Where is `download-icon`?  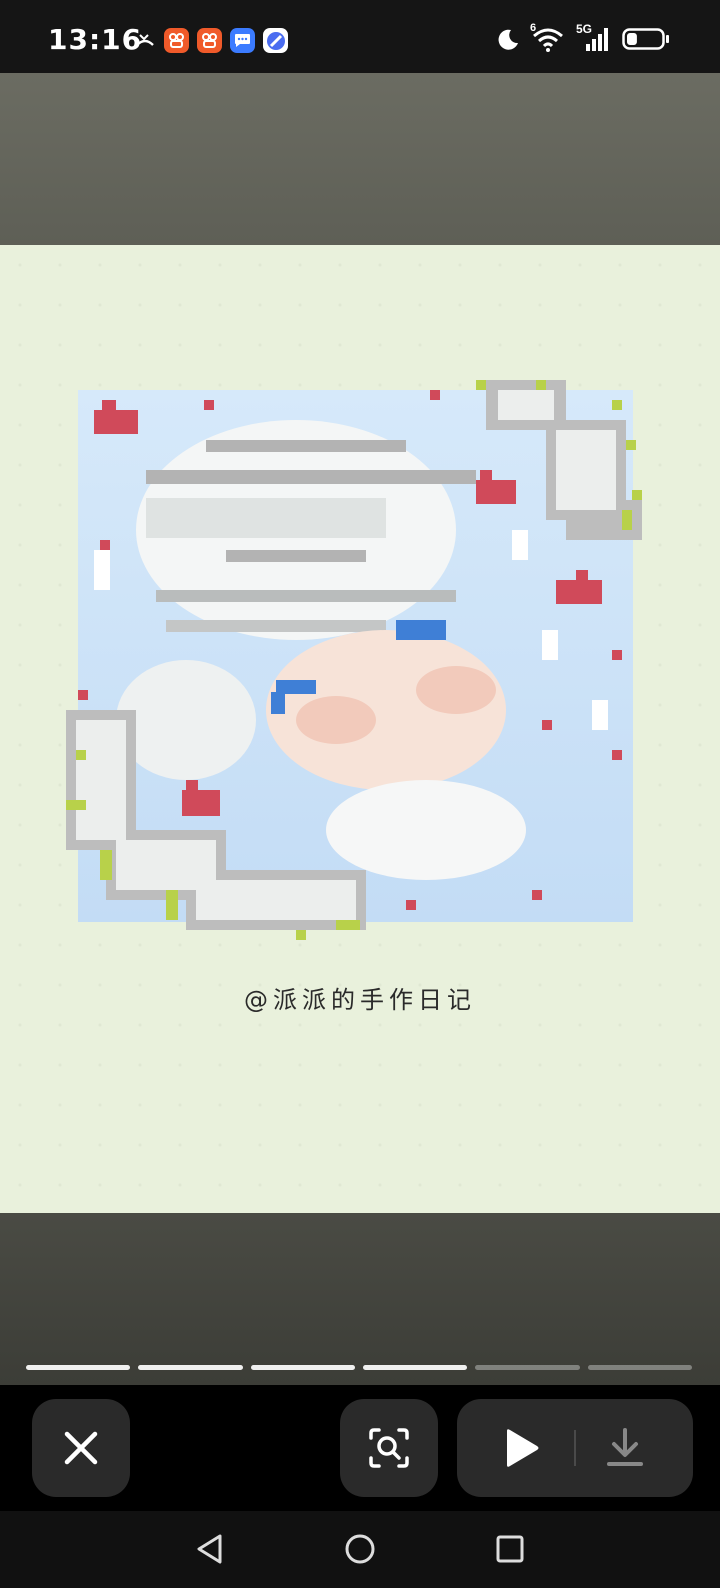 download-icon is located at coordinates (625, 1447).